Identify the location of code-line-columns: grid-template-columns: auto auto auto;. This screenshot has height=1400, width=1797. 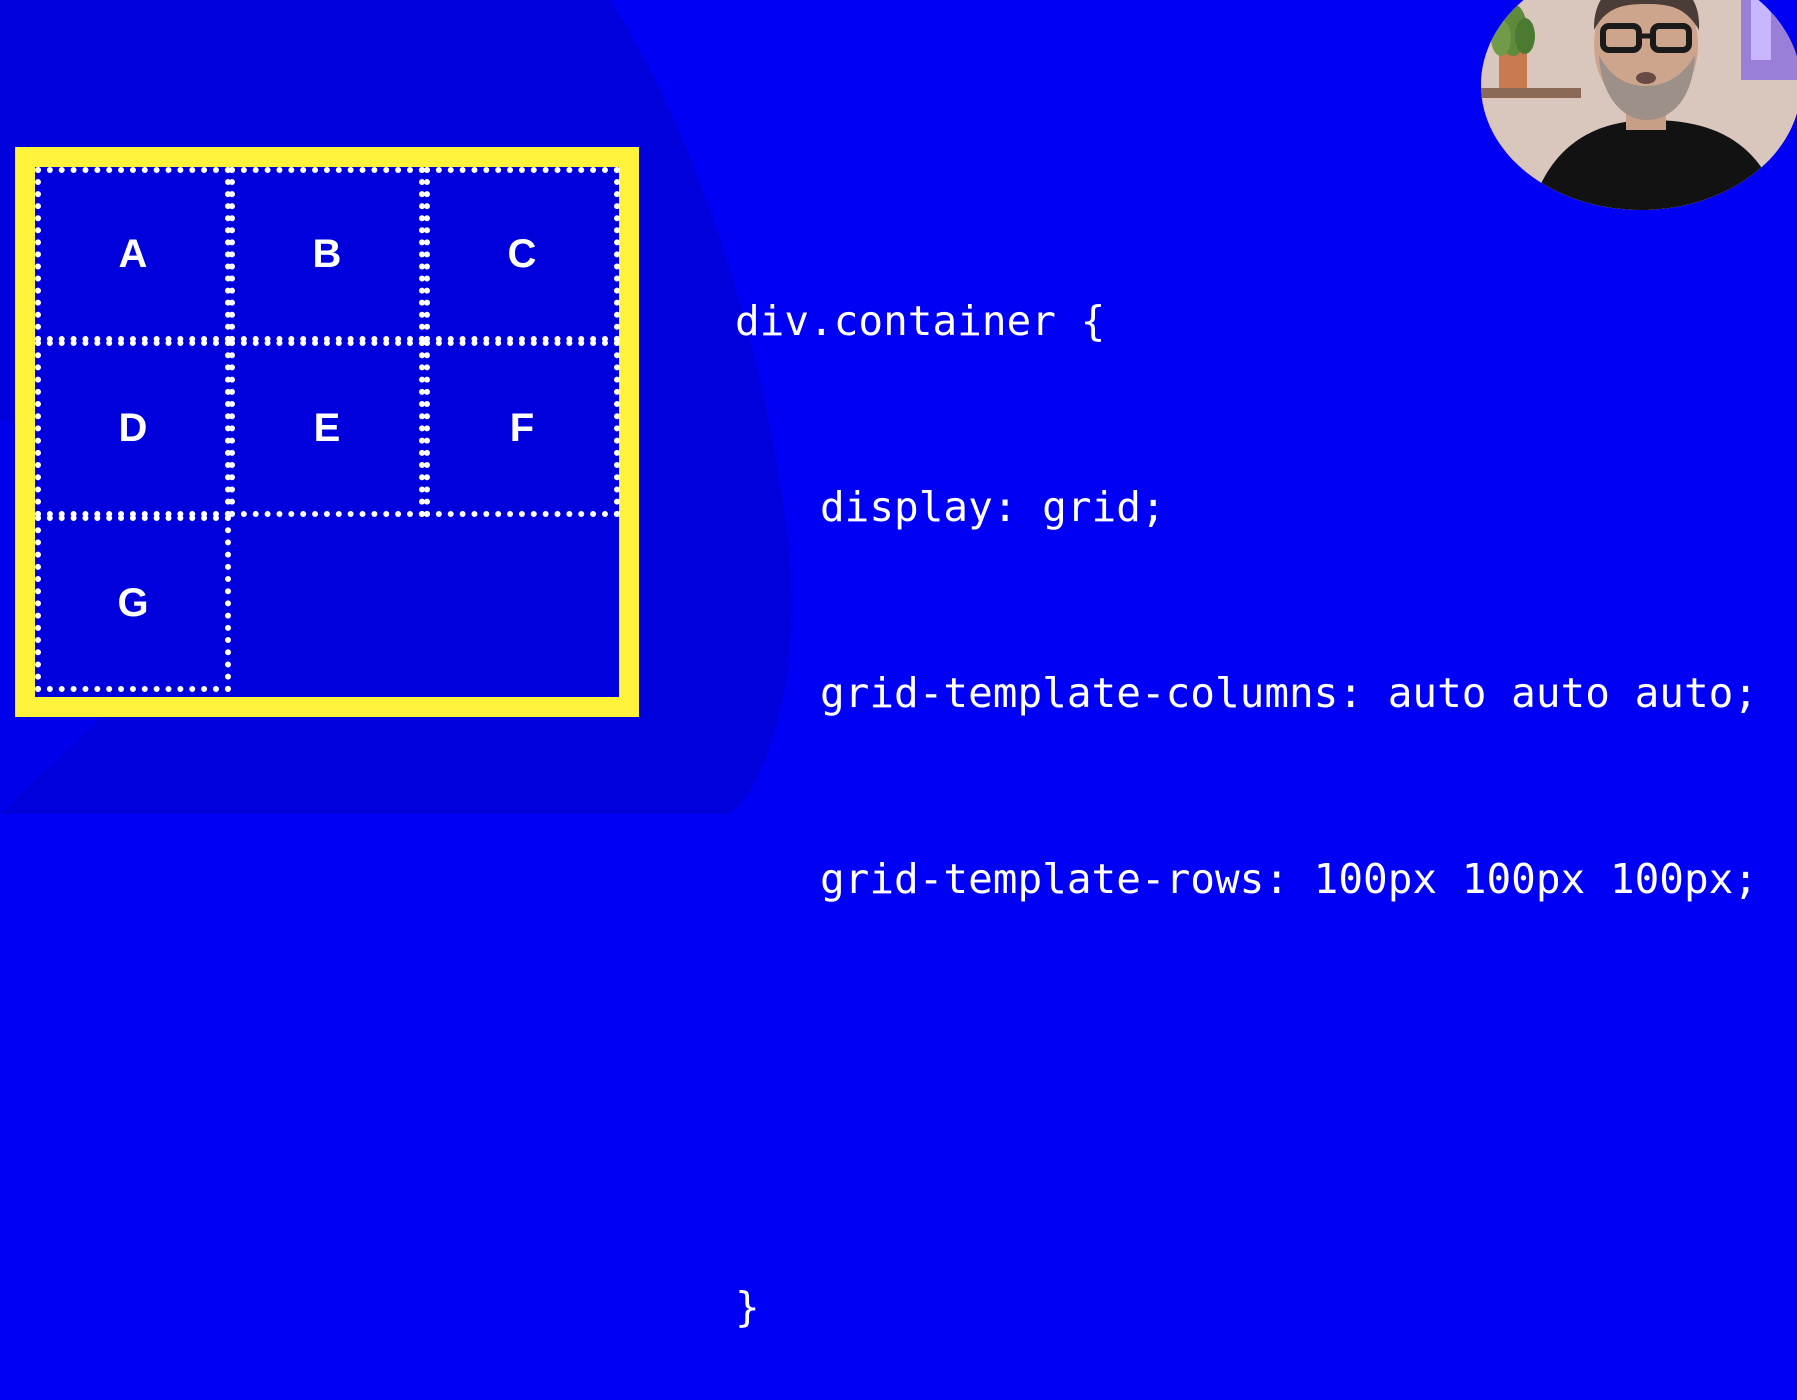
(1289, 693).